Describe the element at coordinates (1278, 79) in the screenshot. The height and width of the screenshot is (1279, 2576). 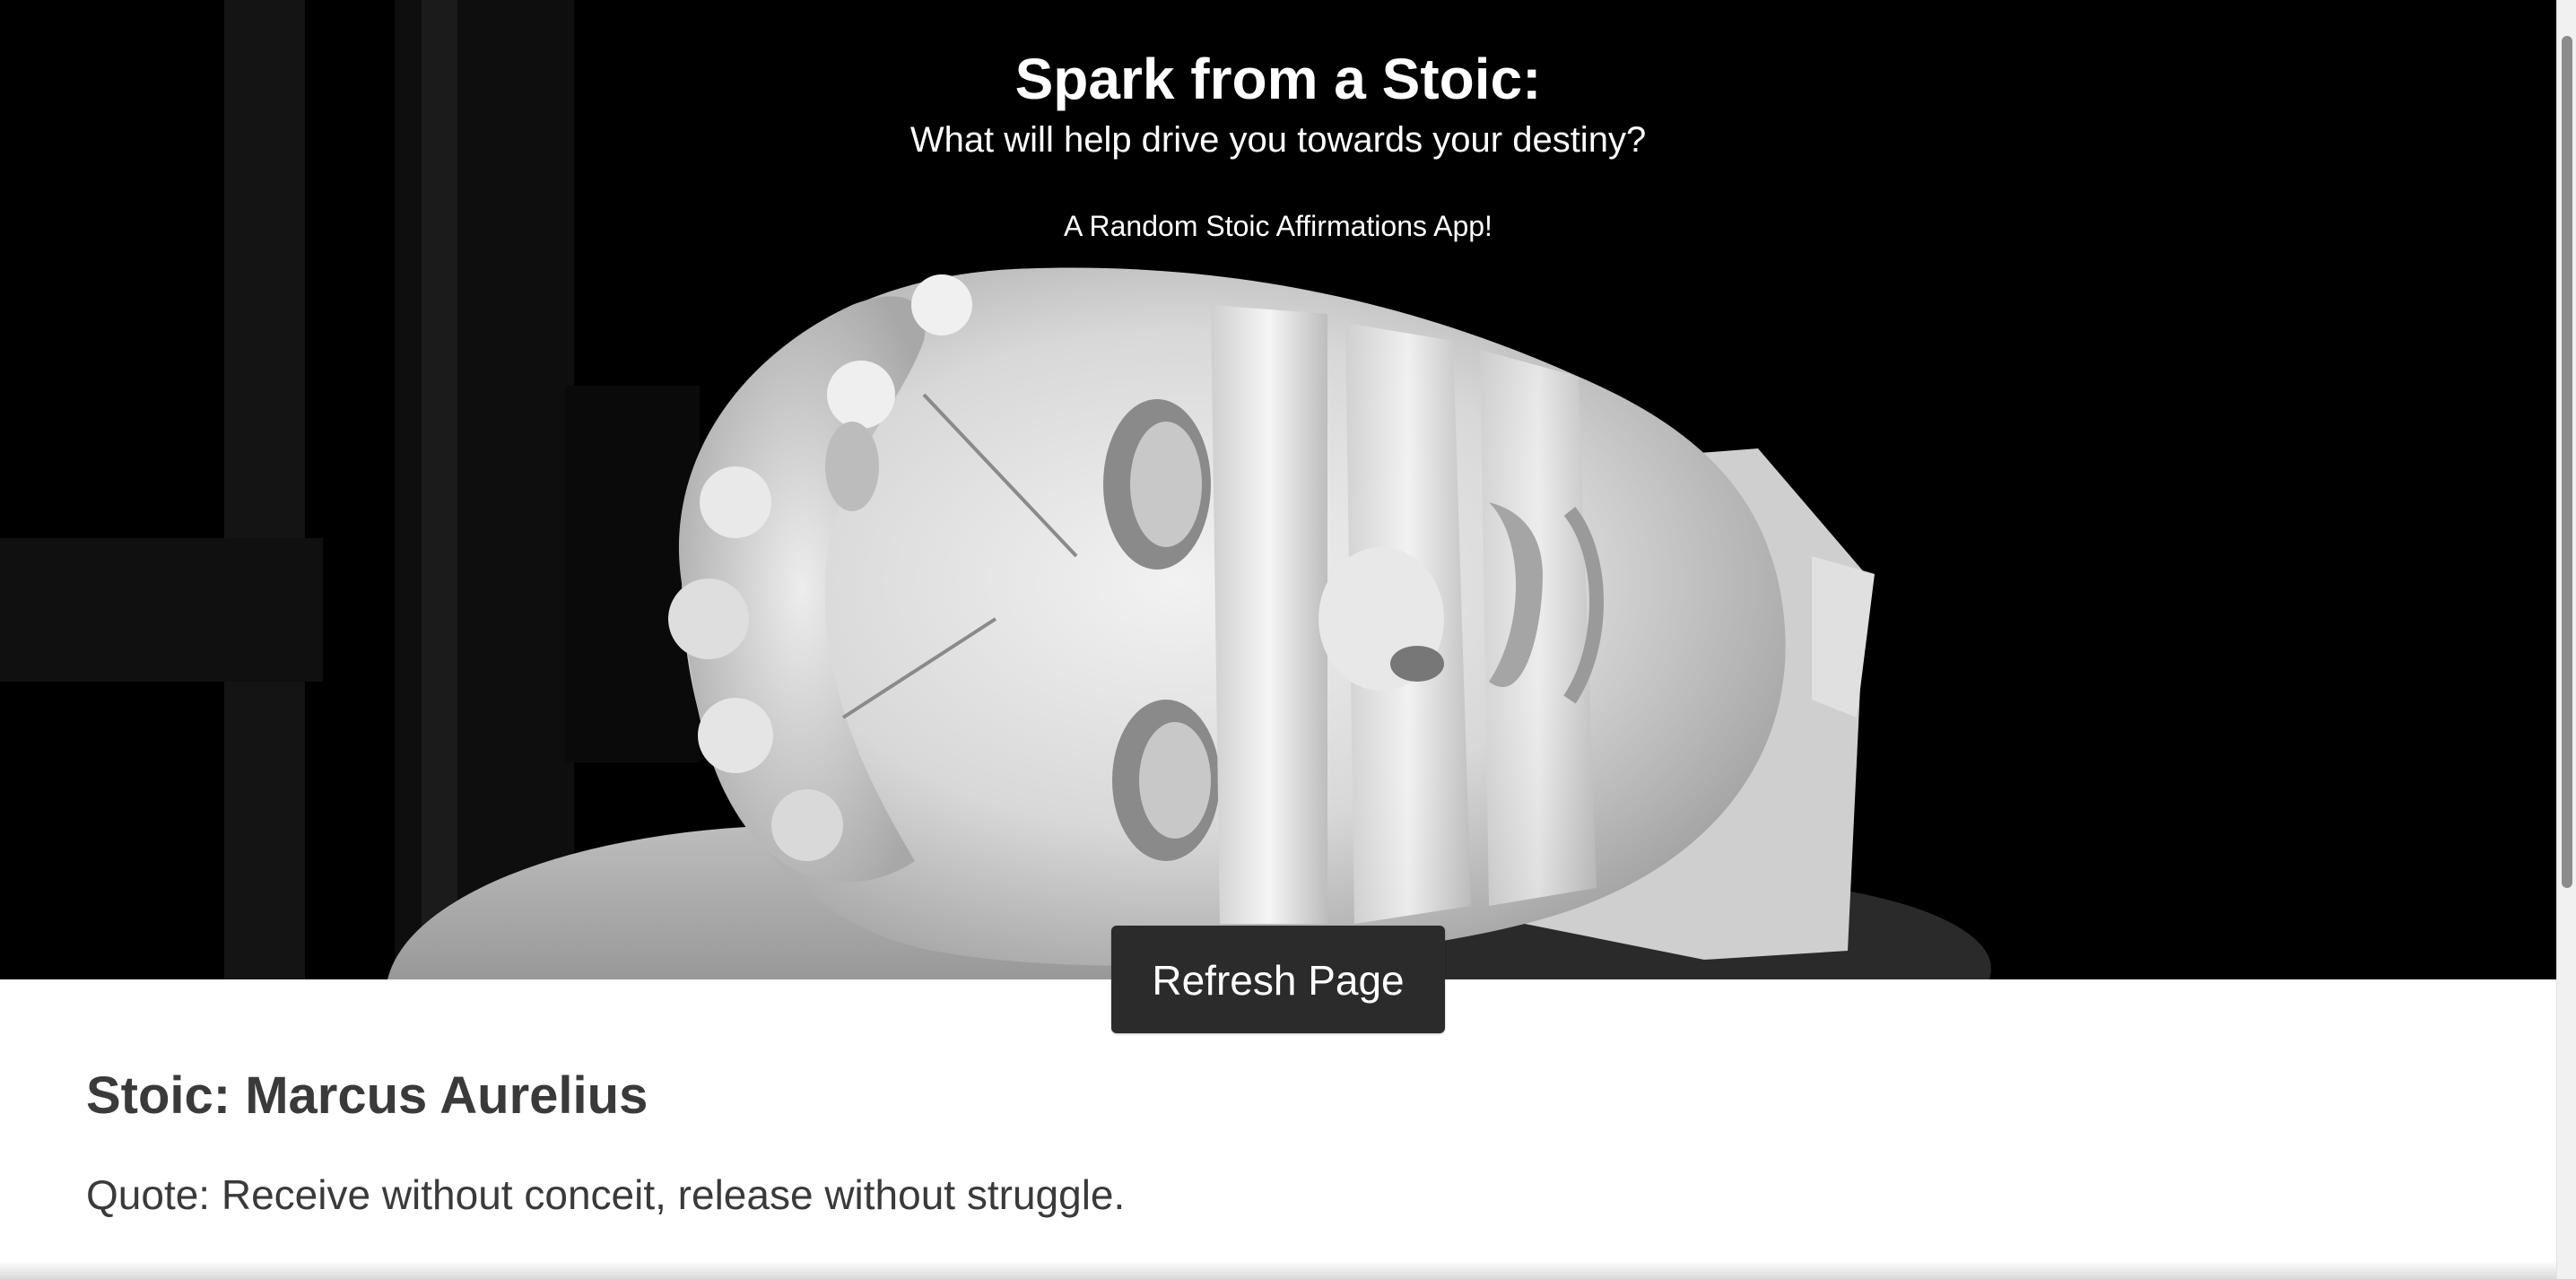
I see `page-title: Spark from a Stoic:` at that location.